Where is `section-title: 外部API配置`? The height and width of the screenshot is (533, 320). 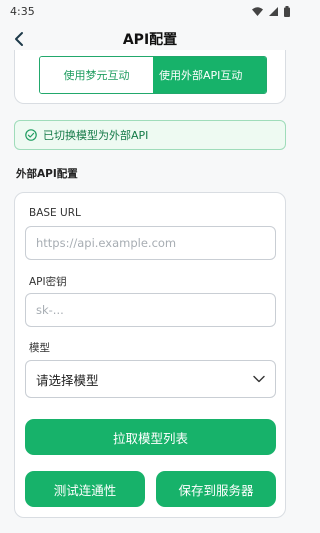 section-title: 外部API配置 is located at coordinates (47, 174).